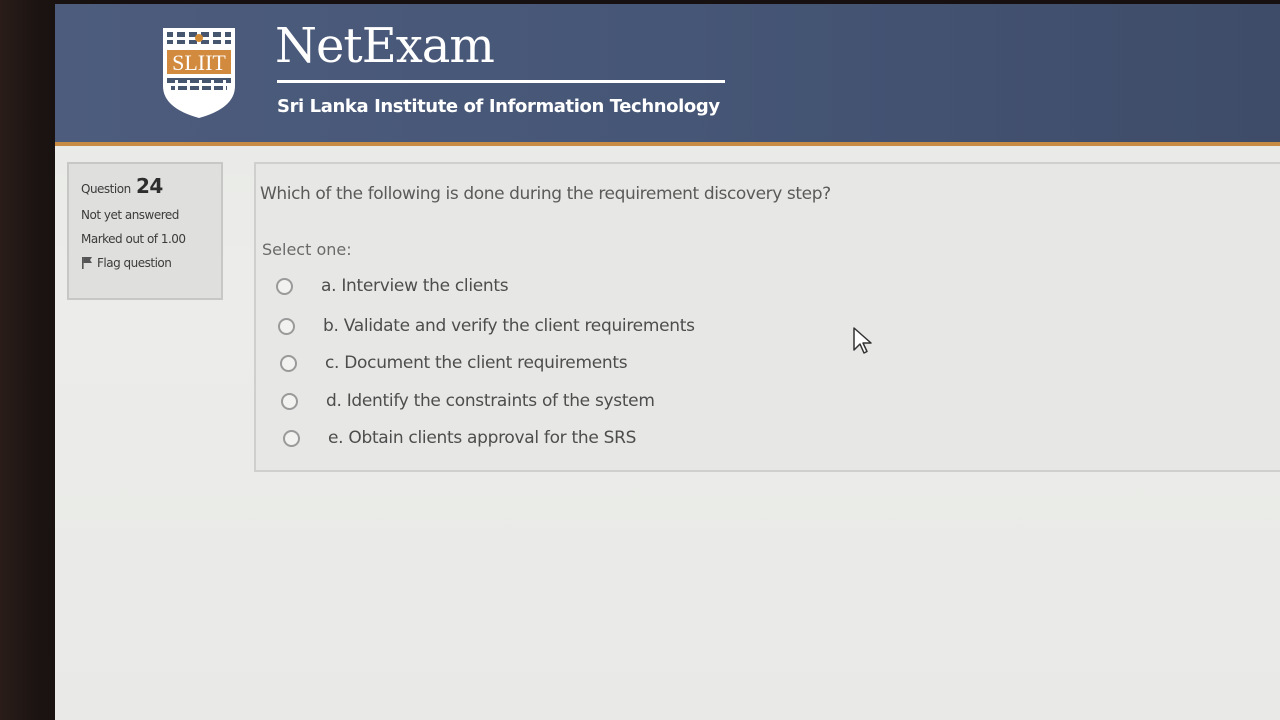 Image resolution: width=1280 pixels, height=720 pixels. What do you see at coordinates (307, 249) in the screenshot?
I see `select-one-prompt: Select one:` at bounding box center [307, 249].